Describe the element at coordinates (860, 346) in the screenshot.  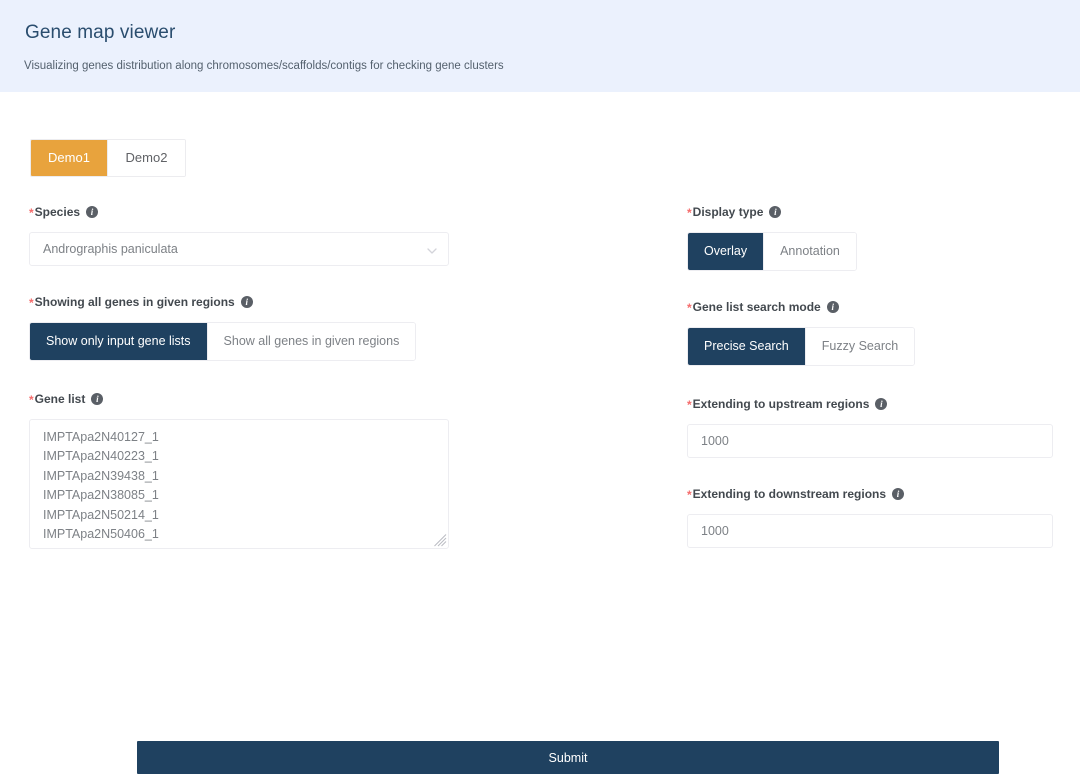
I see `search-mode-option-fuzzy: Fuzzy Search` at that location.